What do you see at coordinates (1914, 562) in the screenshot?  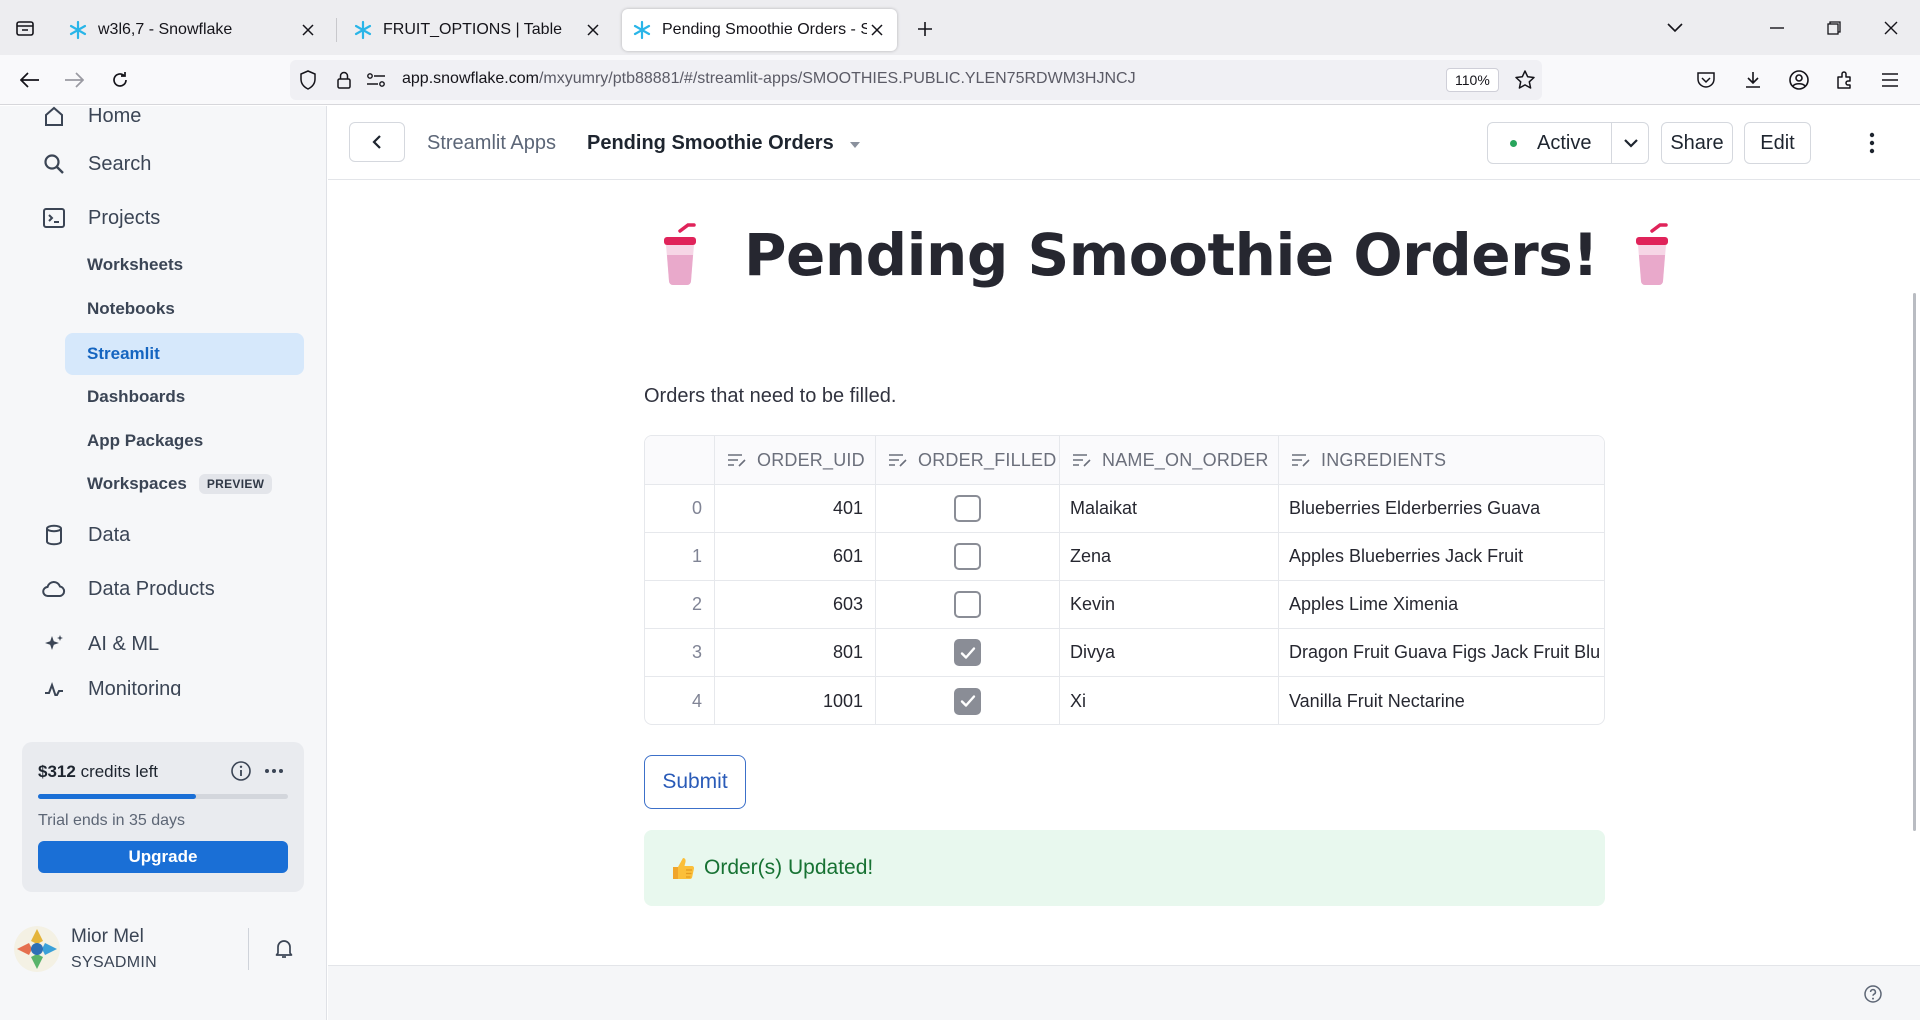 I see `scrollbar` at bounding box center [1914, 562].